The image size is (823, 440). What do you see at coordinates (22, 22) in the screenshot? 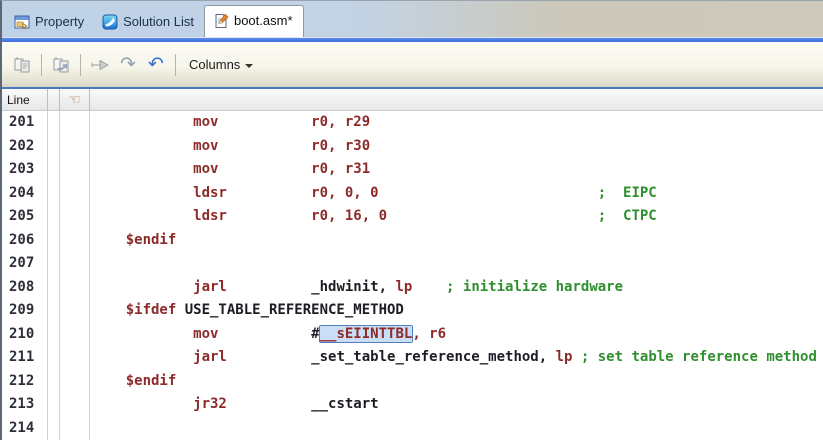
I see `property-window-icon` at bounding box center [22, 22].